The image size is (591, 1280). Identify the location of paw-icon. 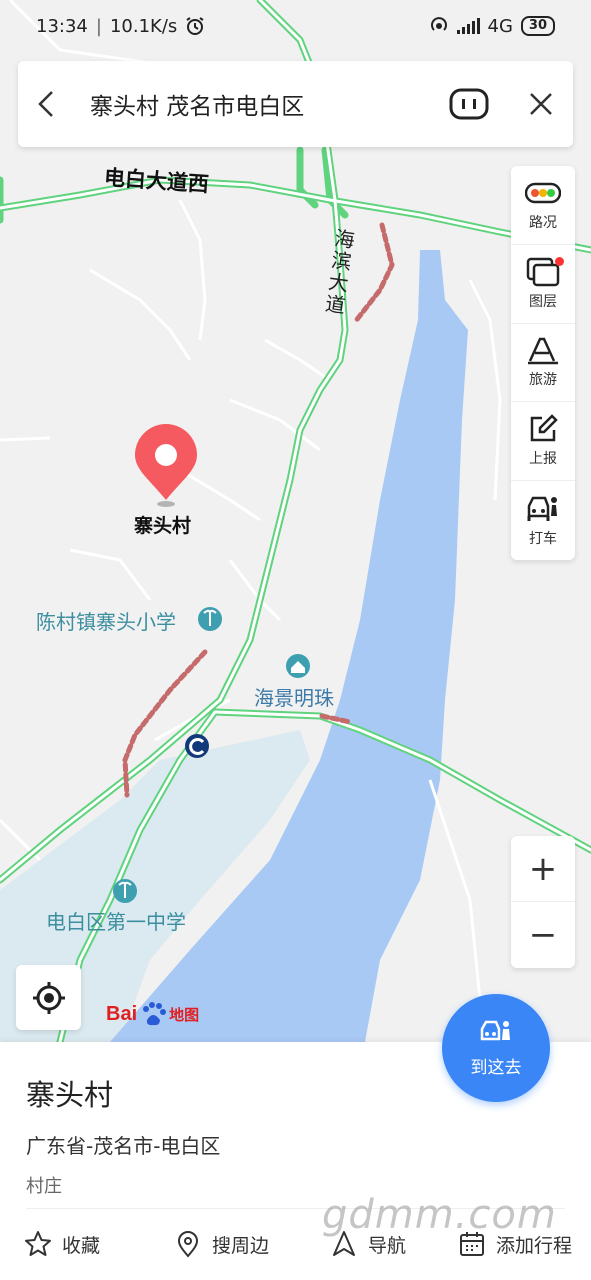
(155, 1014).